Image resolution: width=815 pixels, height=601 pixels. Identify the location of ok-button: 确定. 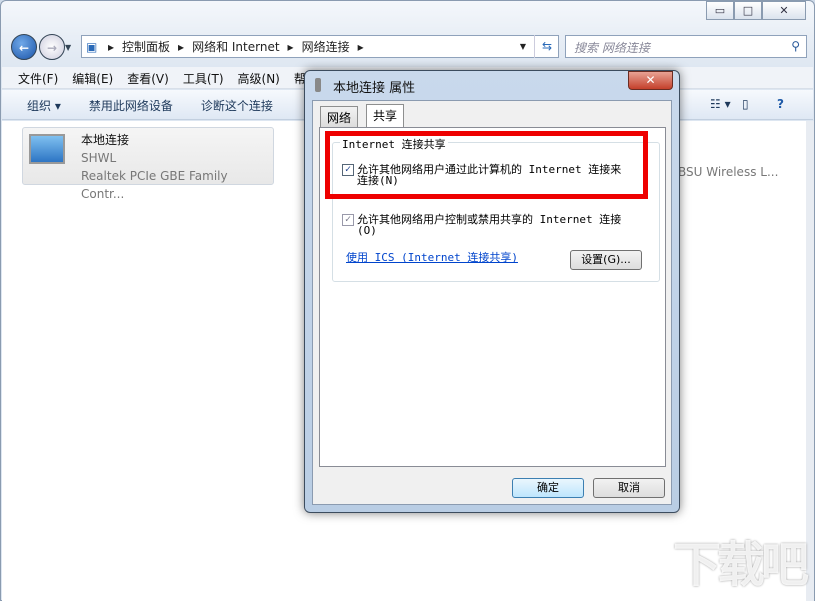
(548, 488).